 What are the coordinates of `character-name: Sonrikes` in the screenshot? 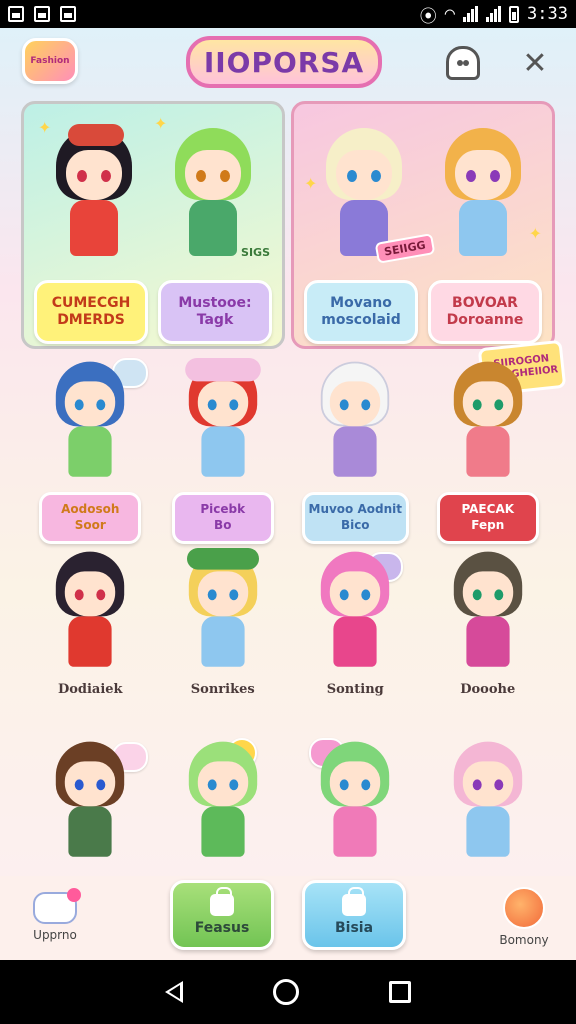 It's located at (222, 689).